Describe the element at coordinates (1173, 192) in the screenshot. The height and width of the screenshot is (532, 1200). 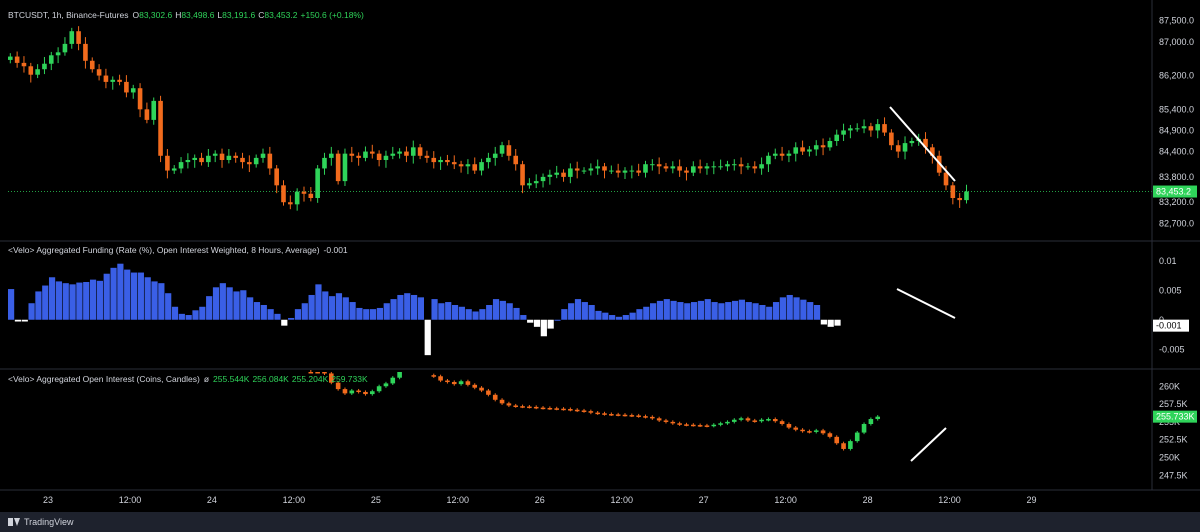
I see `last-price-label: 83,453.2` at that location.